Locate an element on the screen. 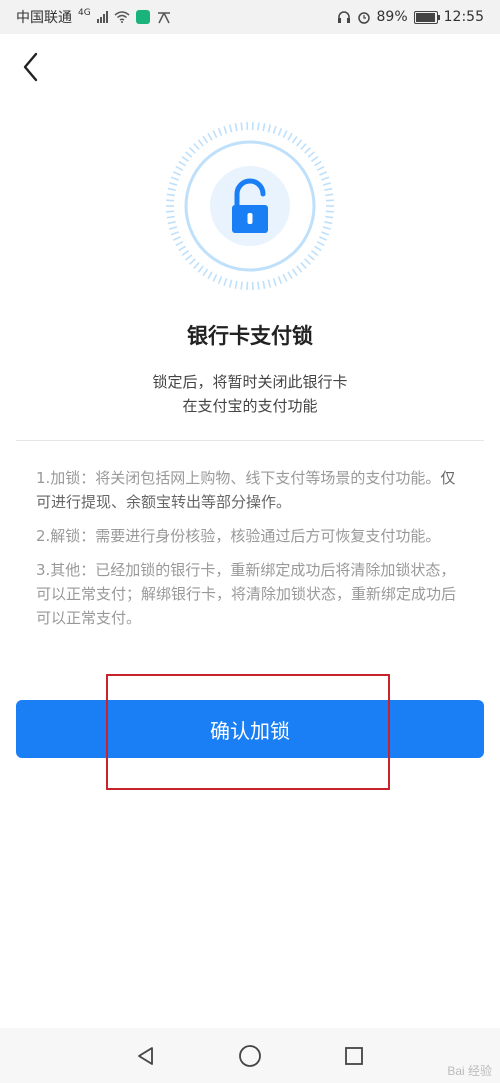  battery-icon is located at coordinates (426, 17).